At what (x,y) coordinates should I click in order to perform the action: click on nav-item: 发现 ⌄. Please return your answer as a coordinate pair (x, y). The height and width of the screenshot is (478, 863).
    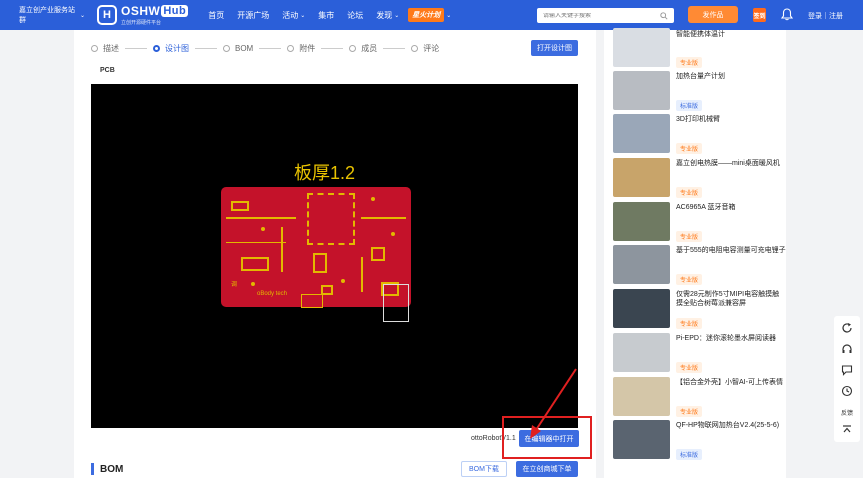
    Looking at the image, I should click on (387, 15).